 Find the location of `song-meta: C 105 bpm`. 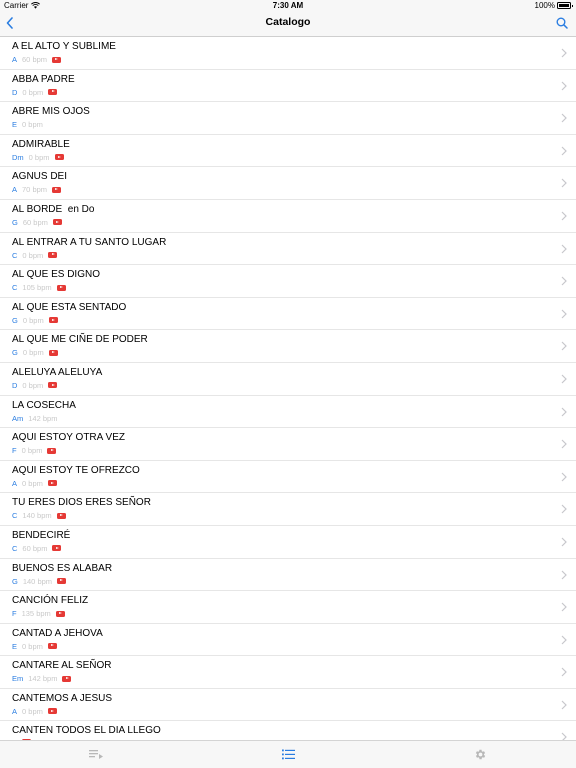

song-meta: C 105 bpm is located at coordinates (39, 287).